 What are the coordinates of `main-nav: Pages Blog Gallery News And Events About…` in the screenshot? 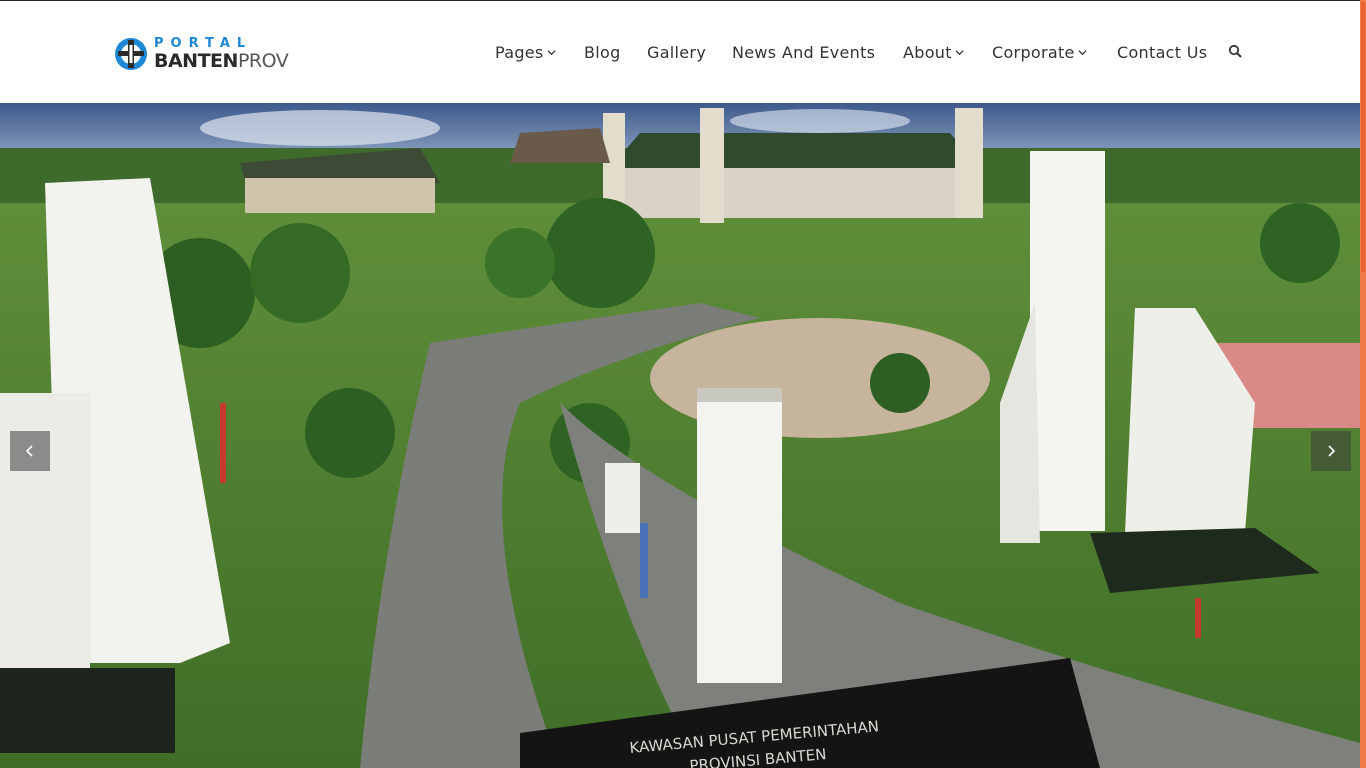 It's located at (683, 52).